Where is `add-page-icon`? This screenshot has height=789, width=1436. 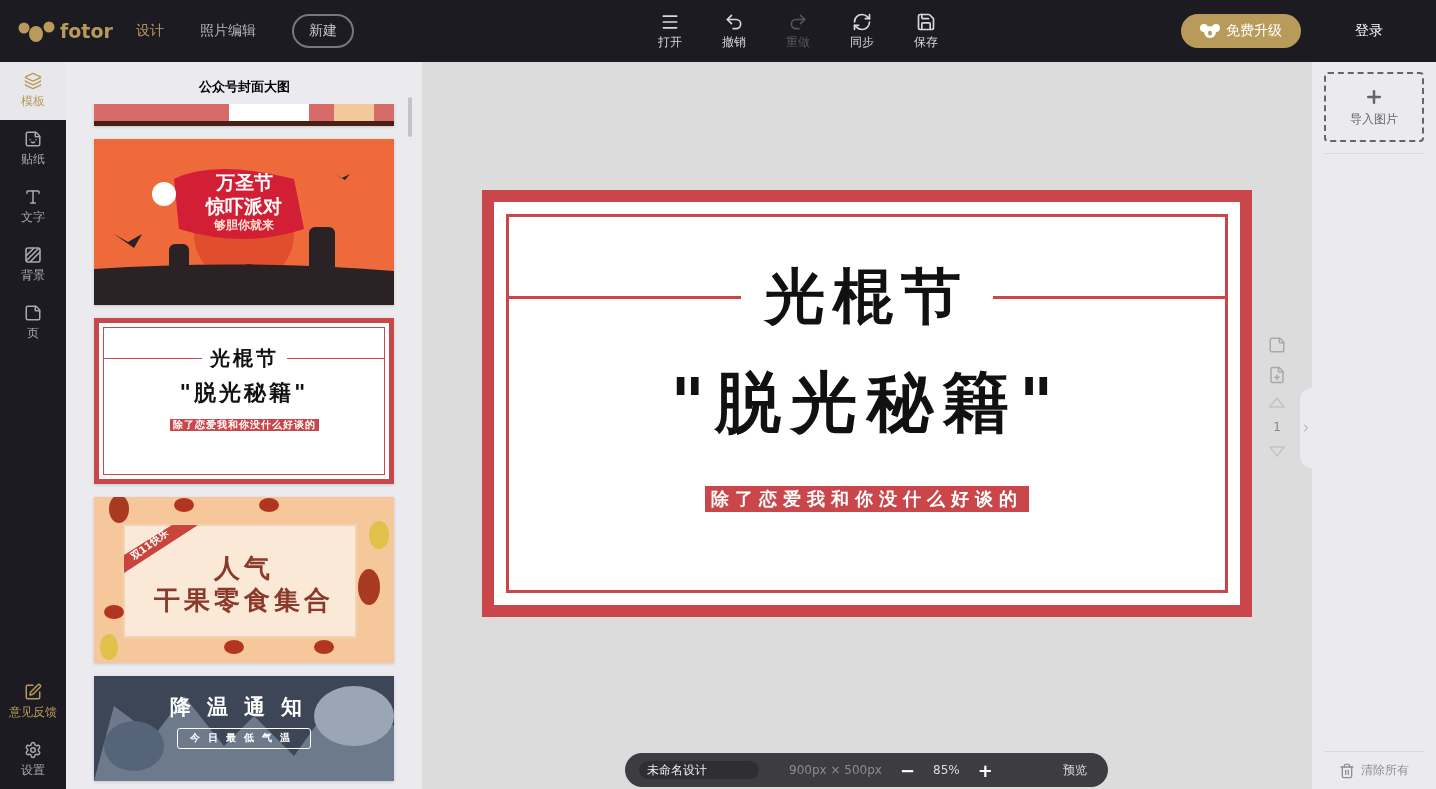 add-page-icon is located at coordinates (1277, 375).